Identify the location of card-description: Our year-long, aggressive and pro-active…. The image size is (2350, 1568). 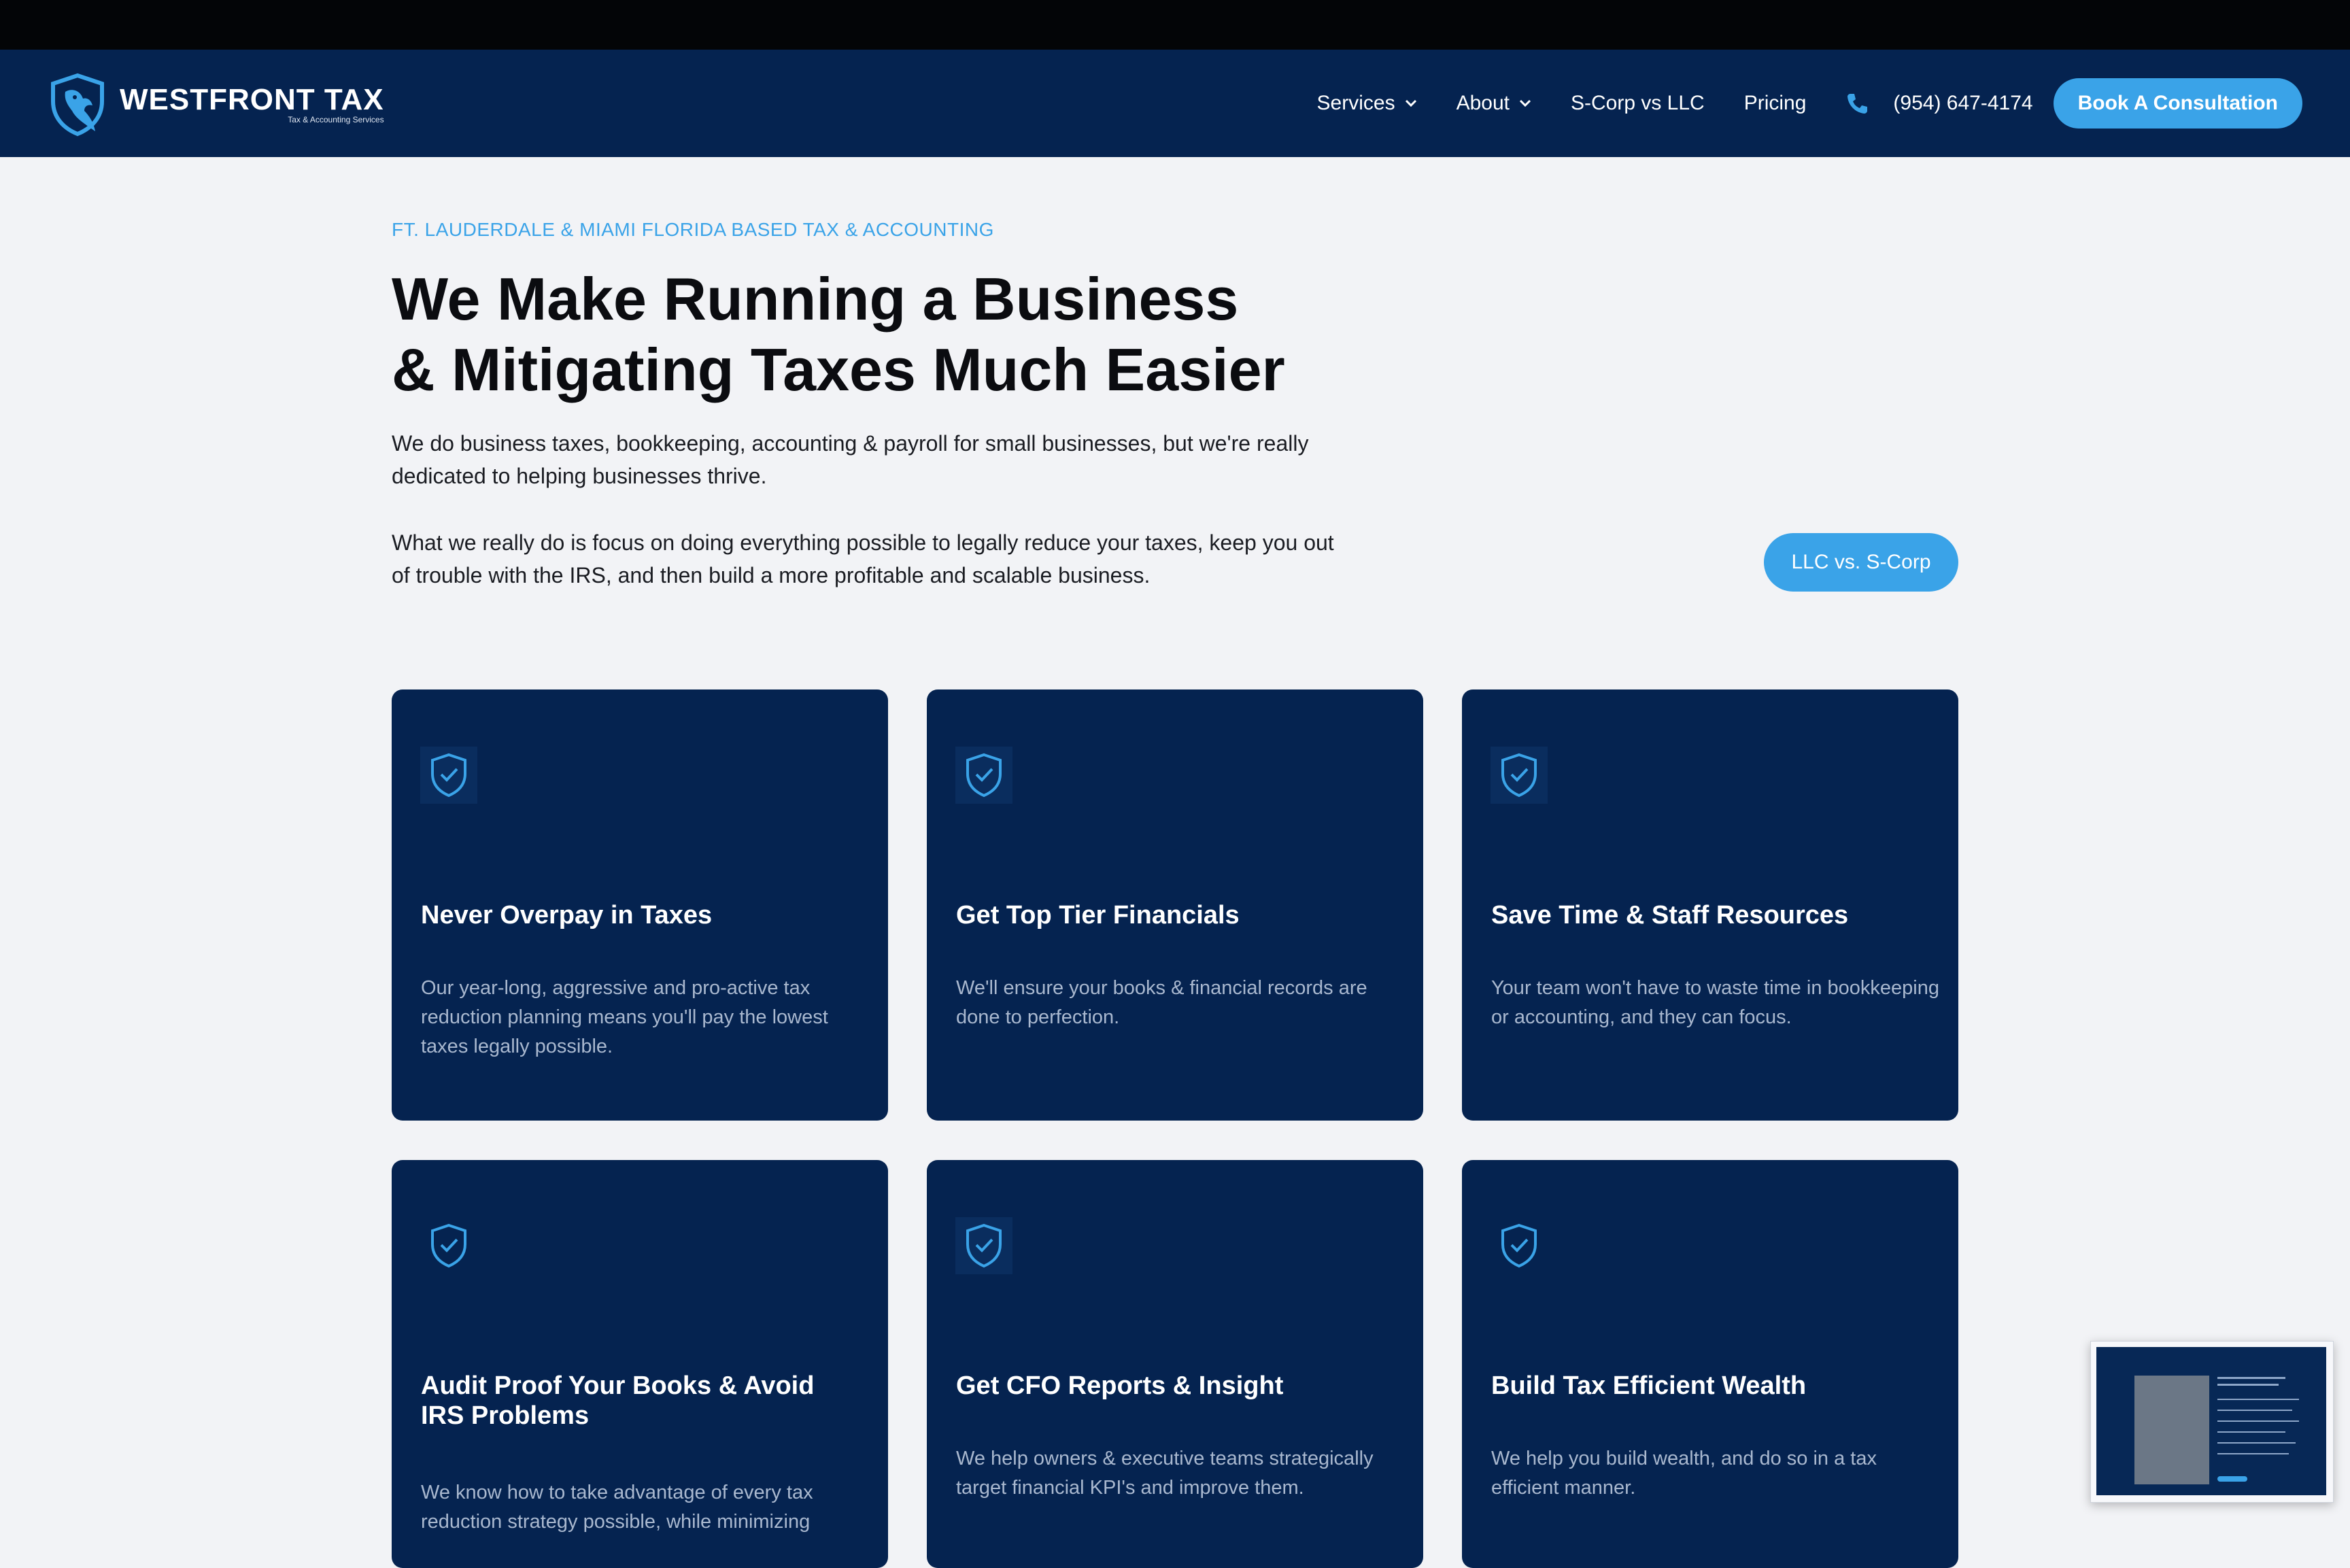
(624, 1017).